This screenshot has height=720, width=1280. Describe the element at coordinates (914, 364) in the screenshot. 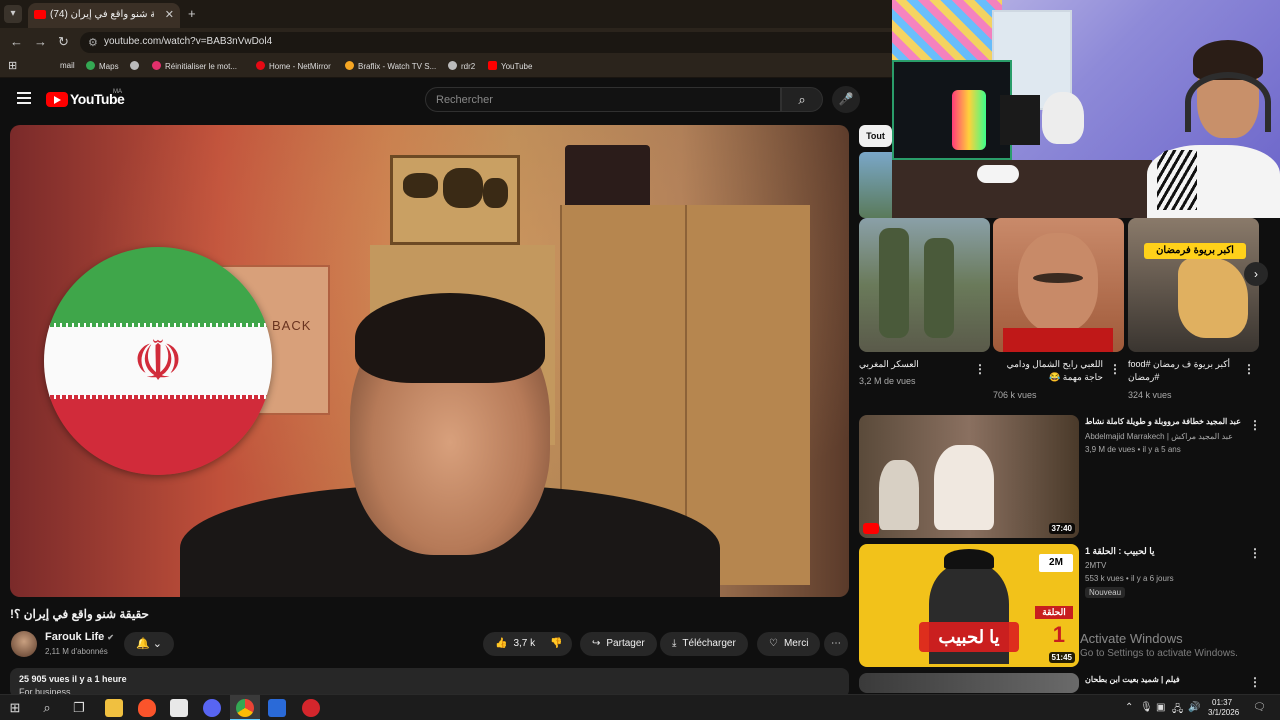

I see `short-title-1: العسكر المغربي` at that location.